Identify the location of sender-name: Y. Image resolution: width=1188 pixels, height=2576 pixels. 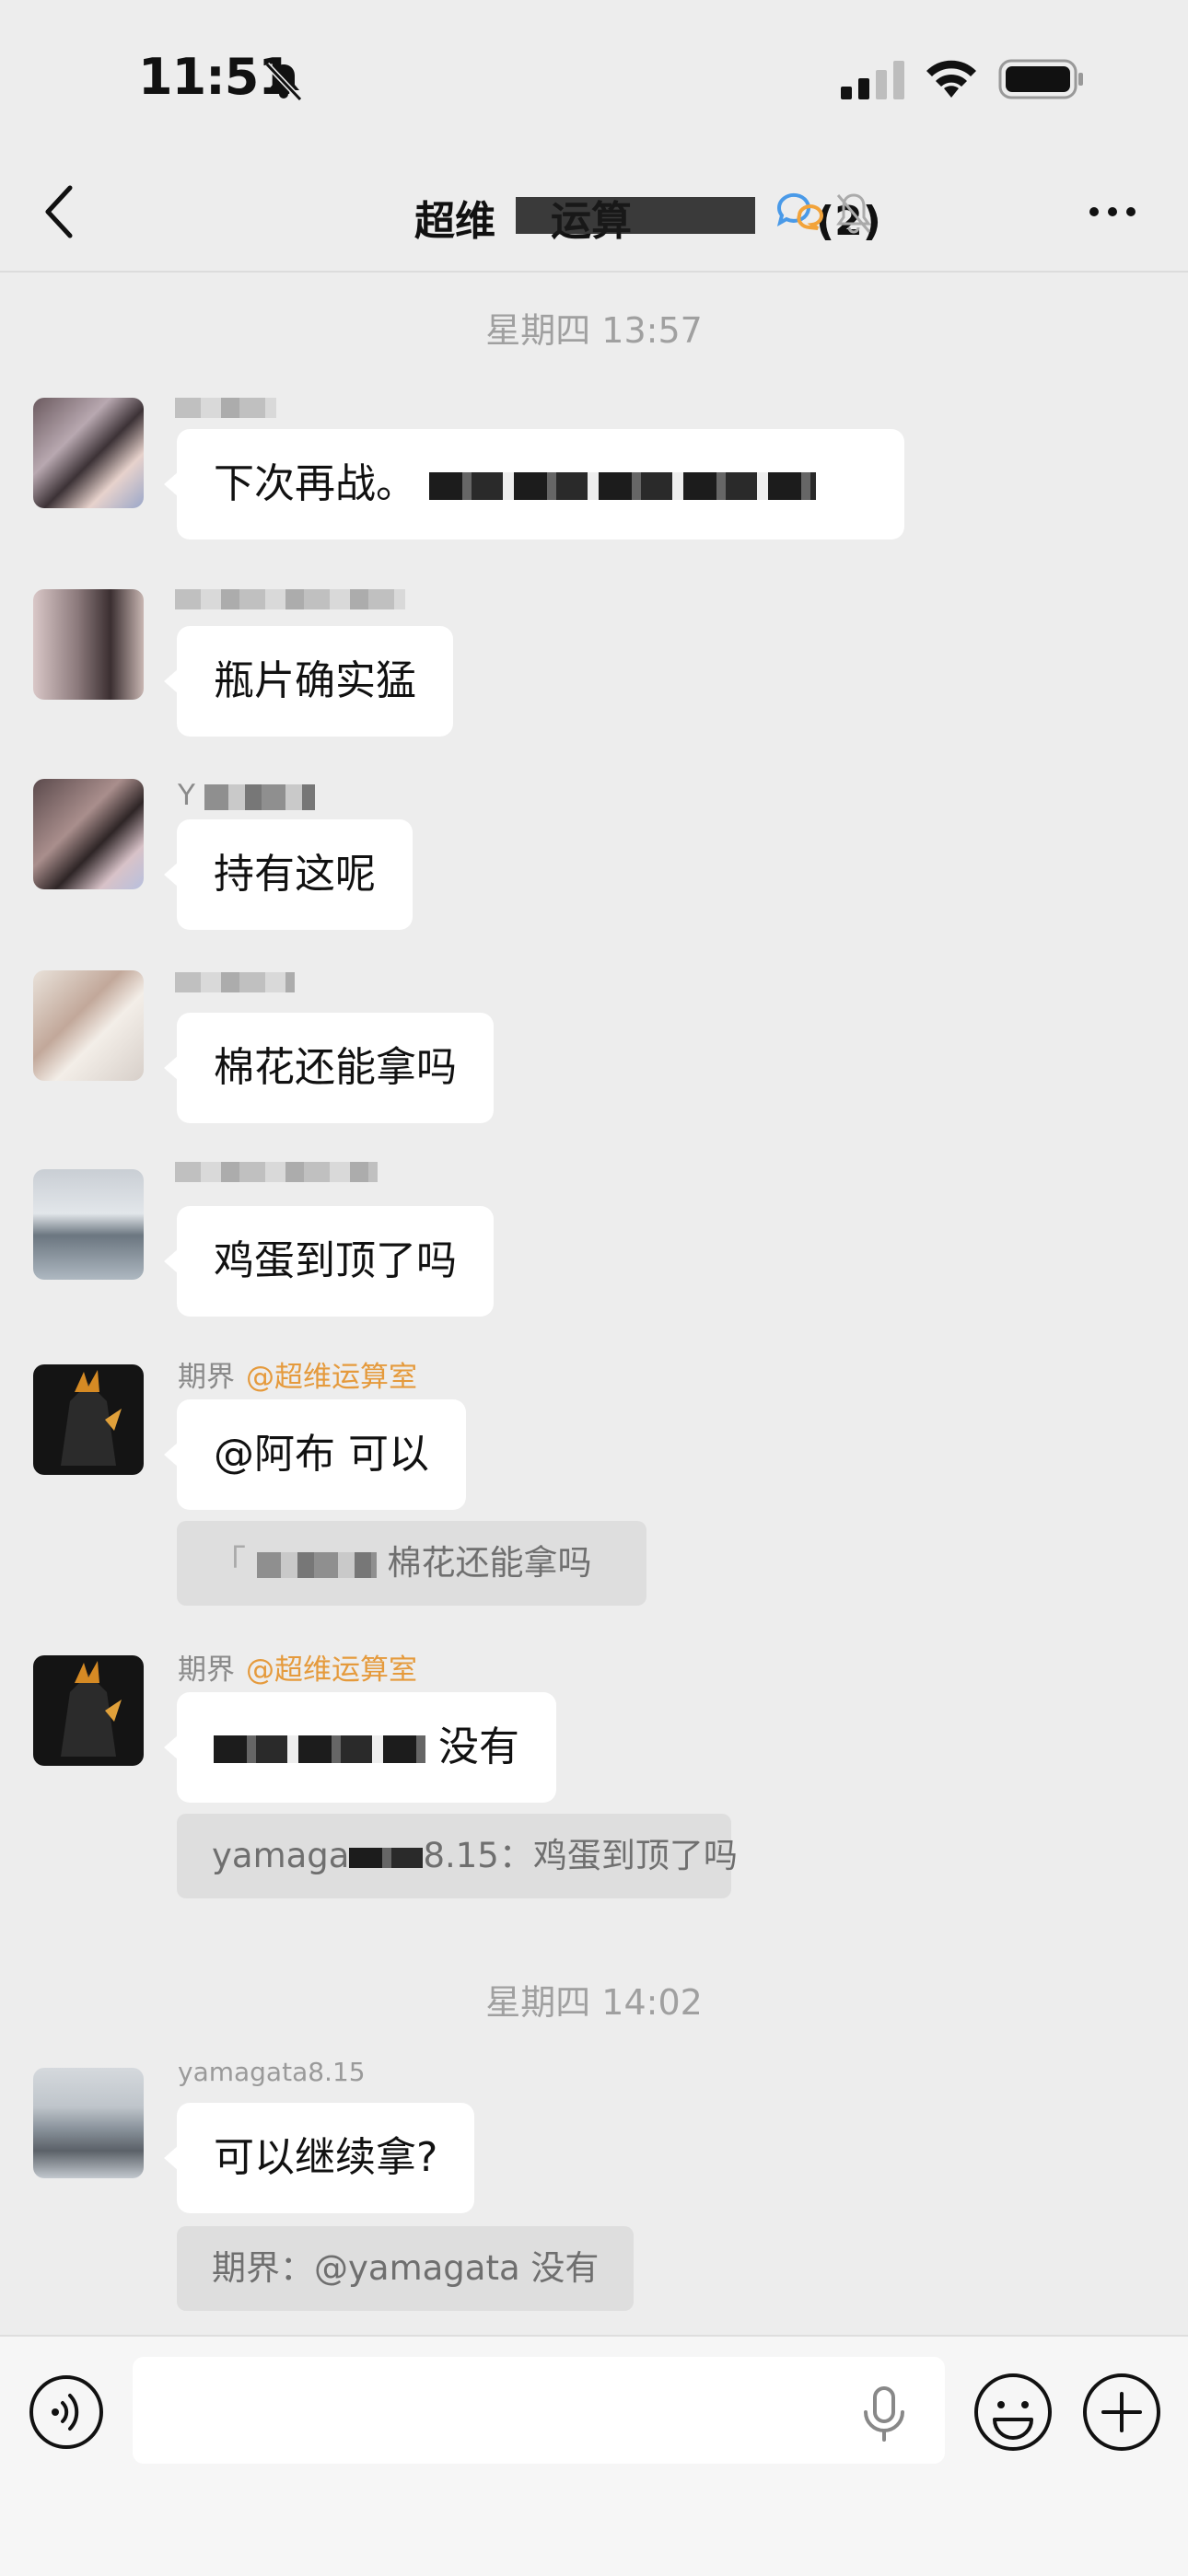
(246, 795).